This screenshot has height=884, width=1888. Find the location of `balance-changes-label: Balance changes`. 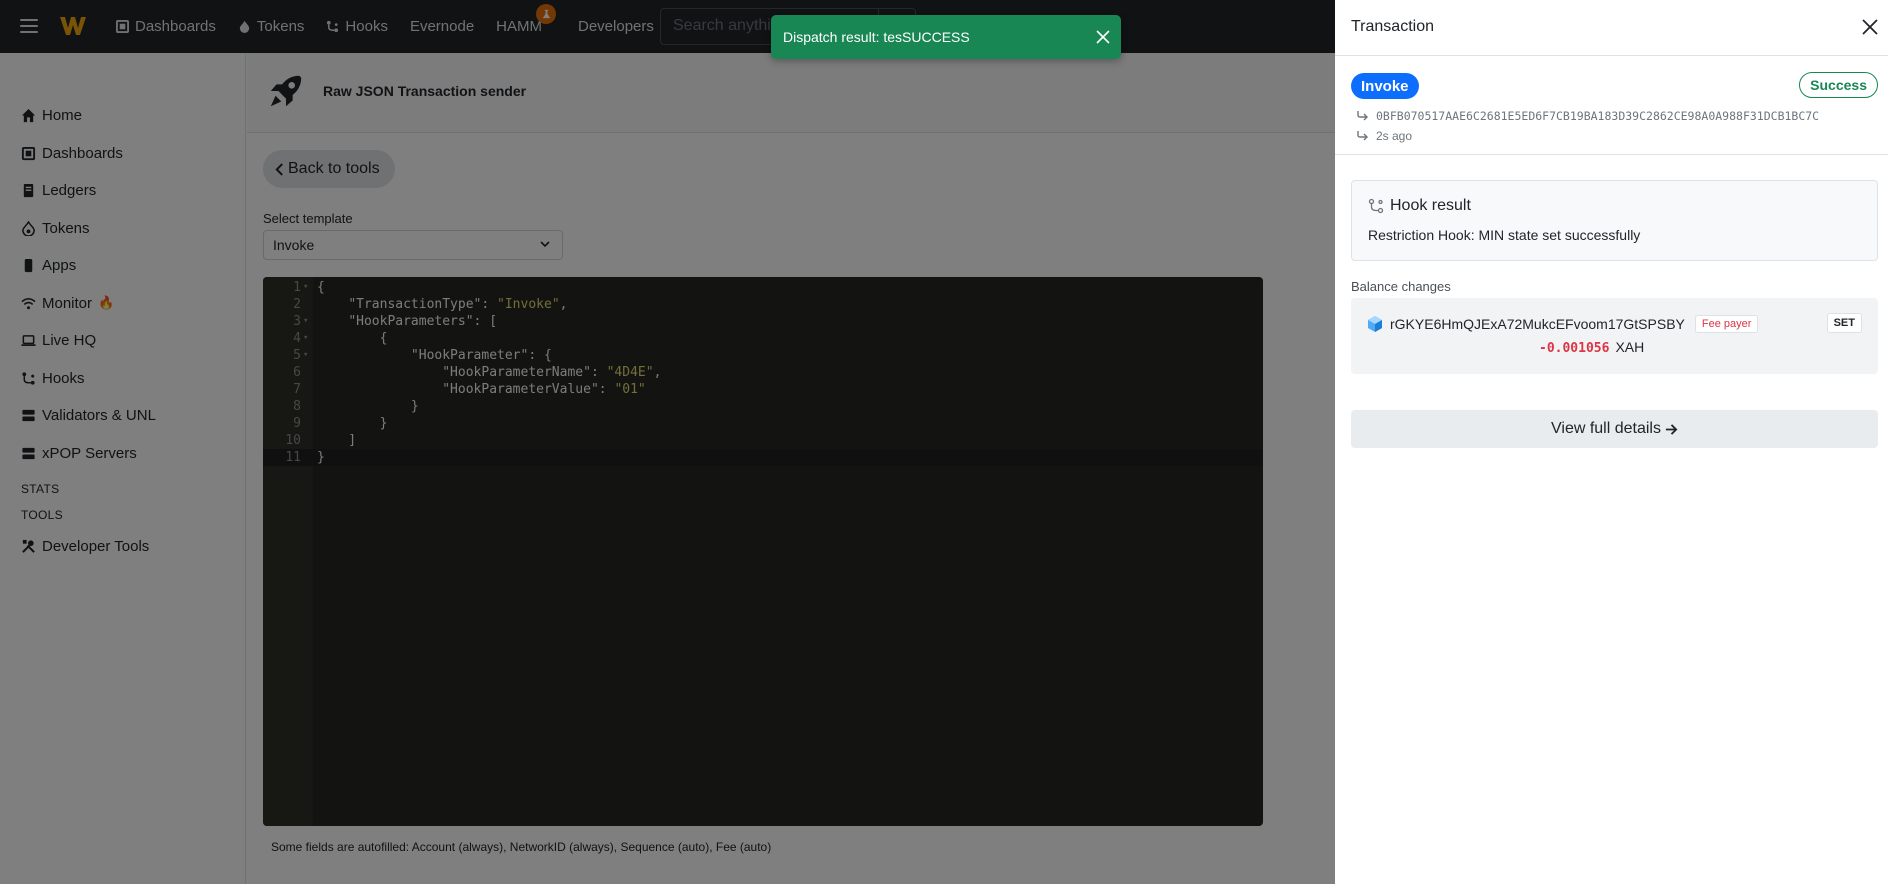

balance-changes-label: Balance changes is located at coordinates (1401, 286).